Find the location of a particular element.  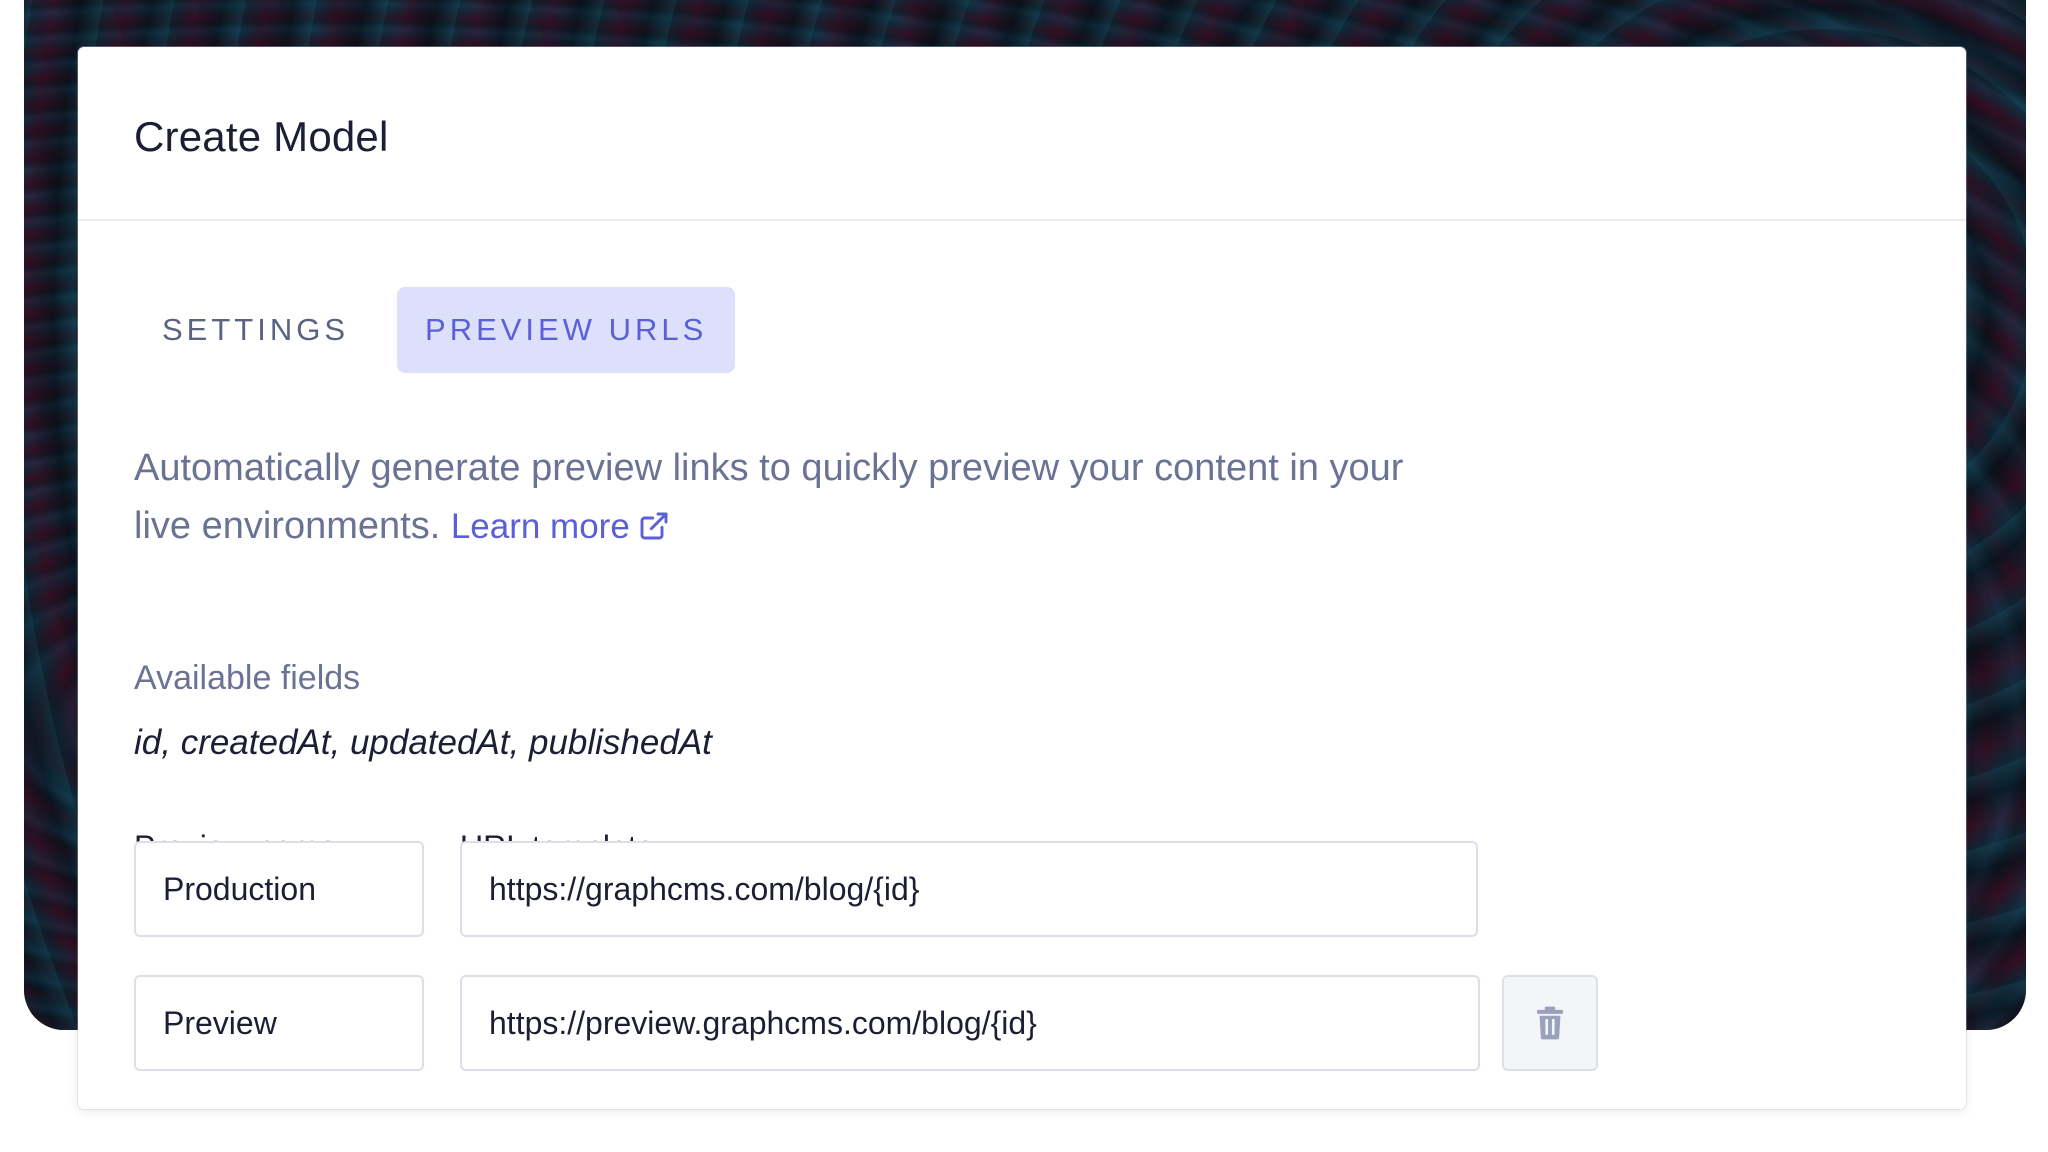

available-fields-label: Available fields is located at coordinates (247, 678).